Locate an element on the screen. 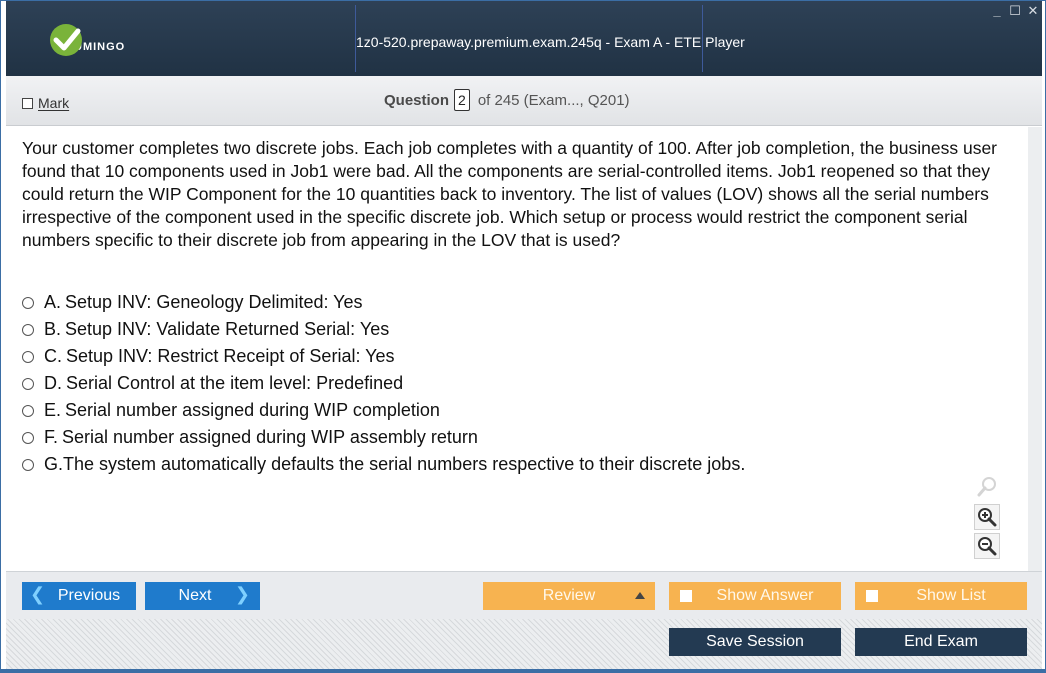  mark-checkbox-box is located at coordinates (27, 103).